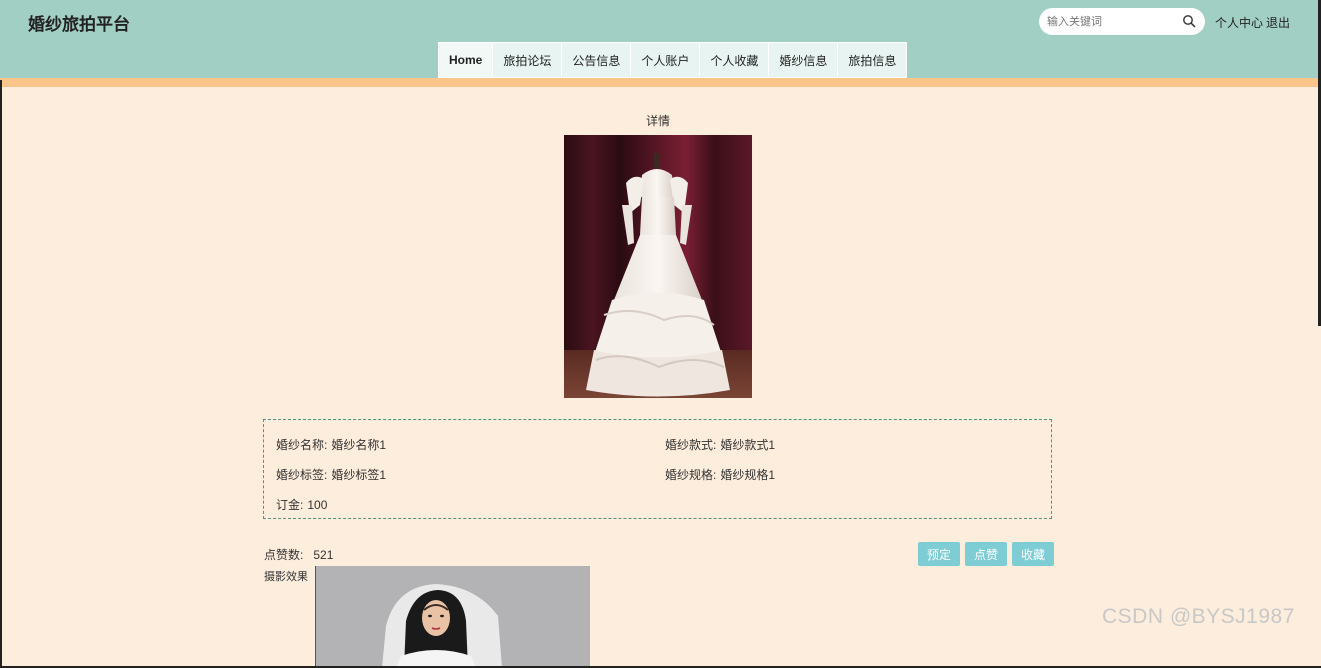  What do you see at coordinates (317, 505) in the screenshot?
I see `deposit-value: 100` at bounding box center [317, 505].